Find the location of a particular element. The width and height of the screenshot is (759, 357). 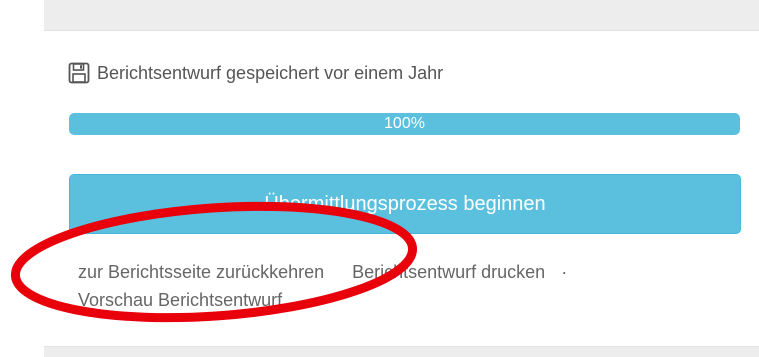

top-panel-bar is located at coordinates (401, 15).